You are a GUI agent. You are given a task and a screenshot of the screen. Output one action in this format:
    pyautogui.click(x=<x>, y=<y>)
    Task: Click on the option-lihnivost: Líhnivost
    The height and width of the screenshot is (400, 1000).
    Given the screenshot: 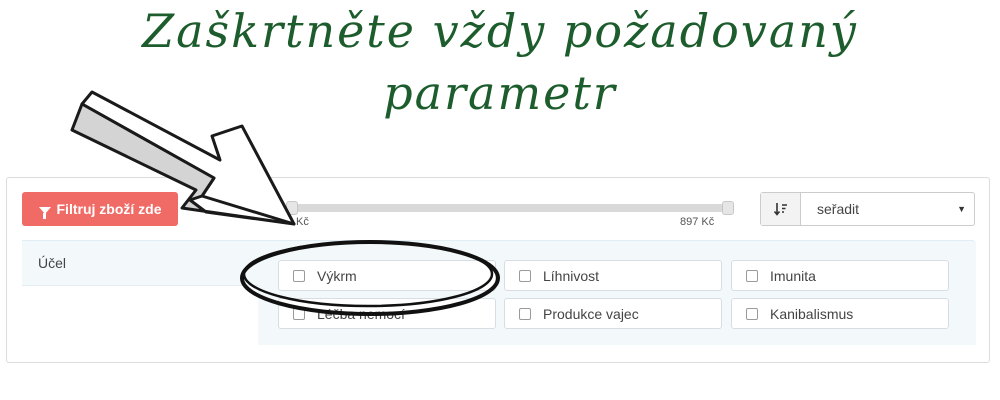 What is the action you would take?
    pyautogui.click(x=613, y=275)
    